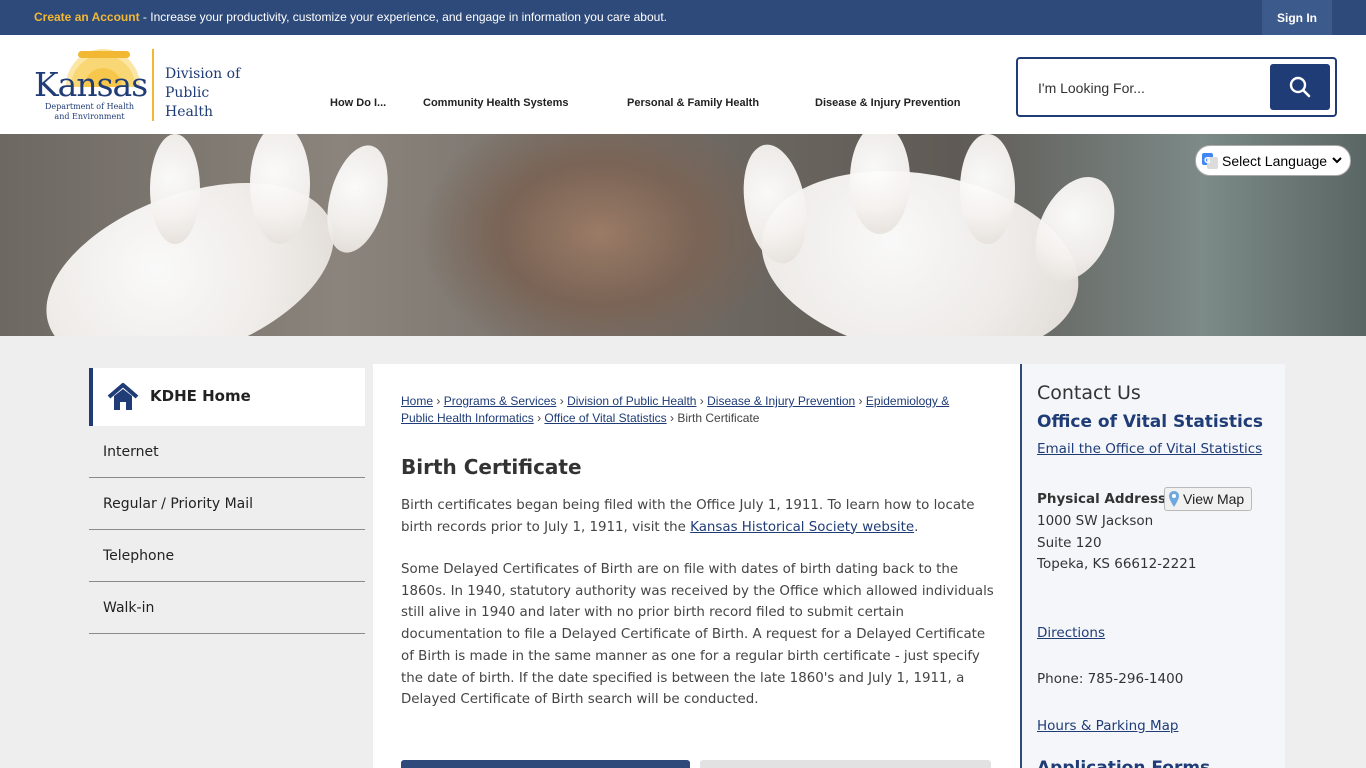 Image resolution: width=1366 pixels, height=768 pixels. Describe the element at coordinates (89, 116) in the screenshot. I see `logo-dept-line2: and Environment` at that location.